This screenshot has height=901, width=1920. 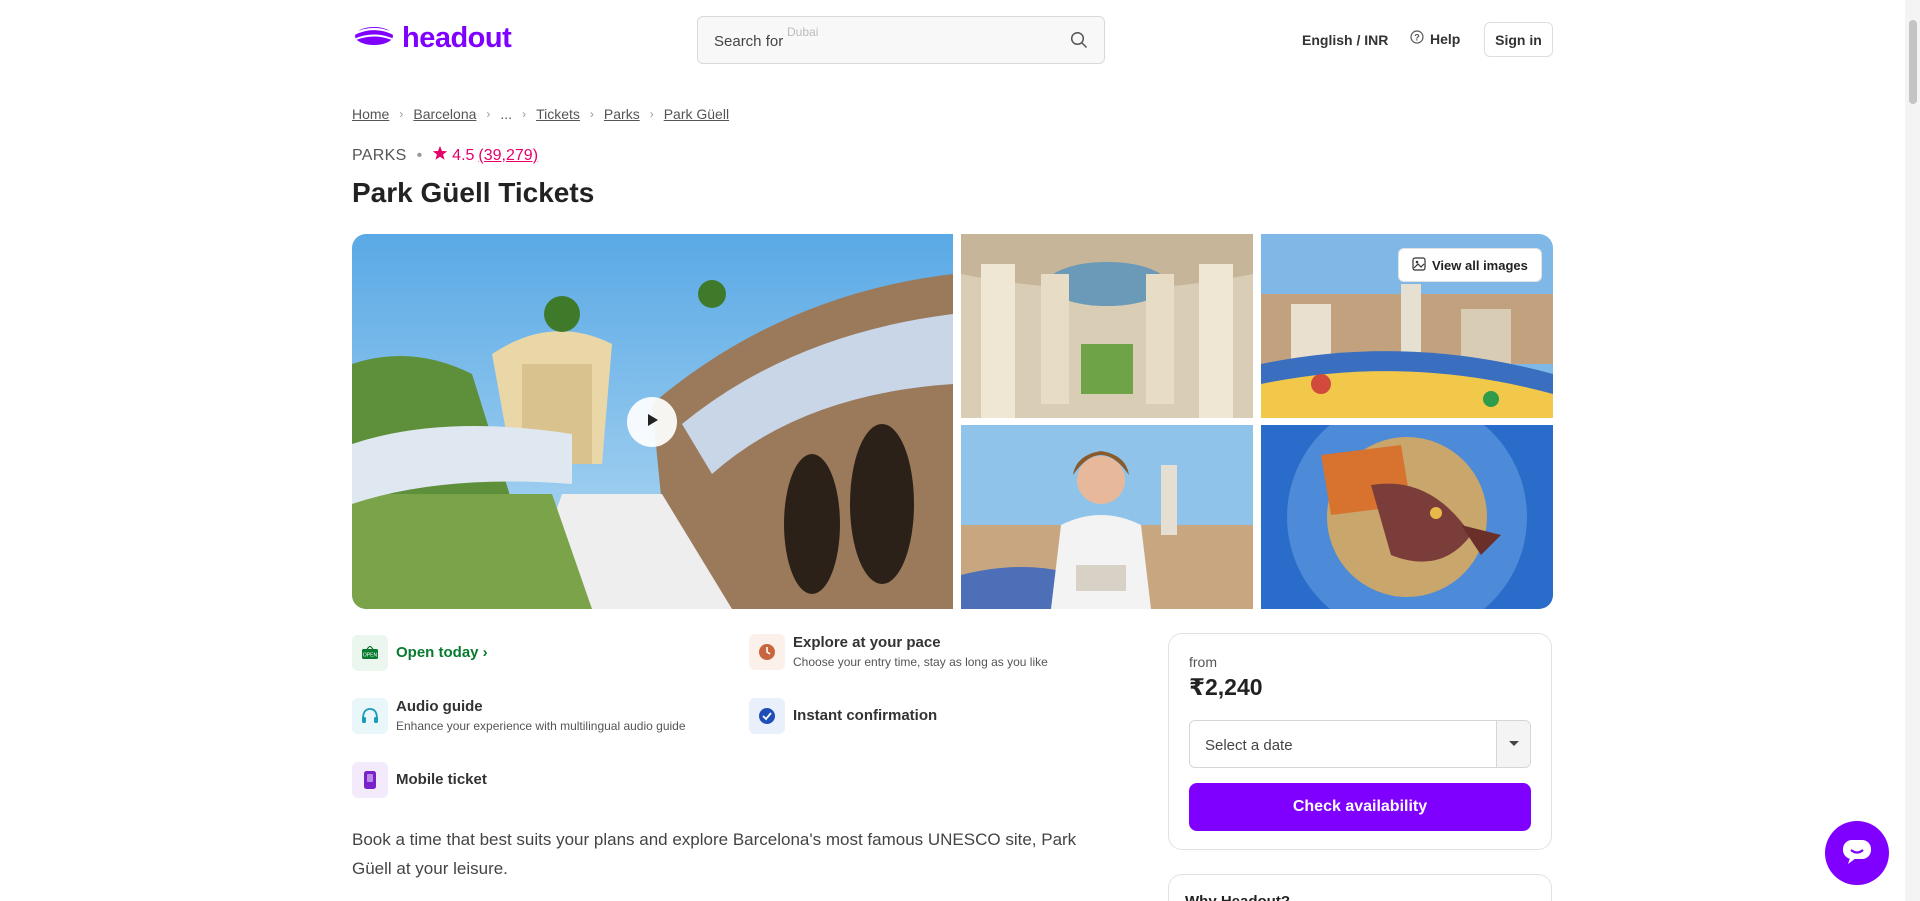 I want to click on date-placeholder: Select a date, so click(x=1249, y=745).